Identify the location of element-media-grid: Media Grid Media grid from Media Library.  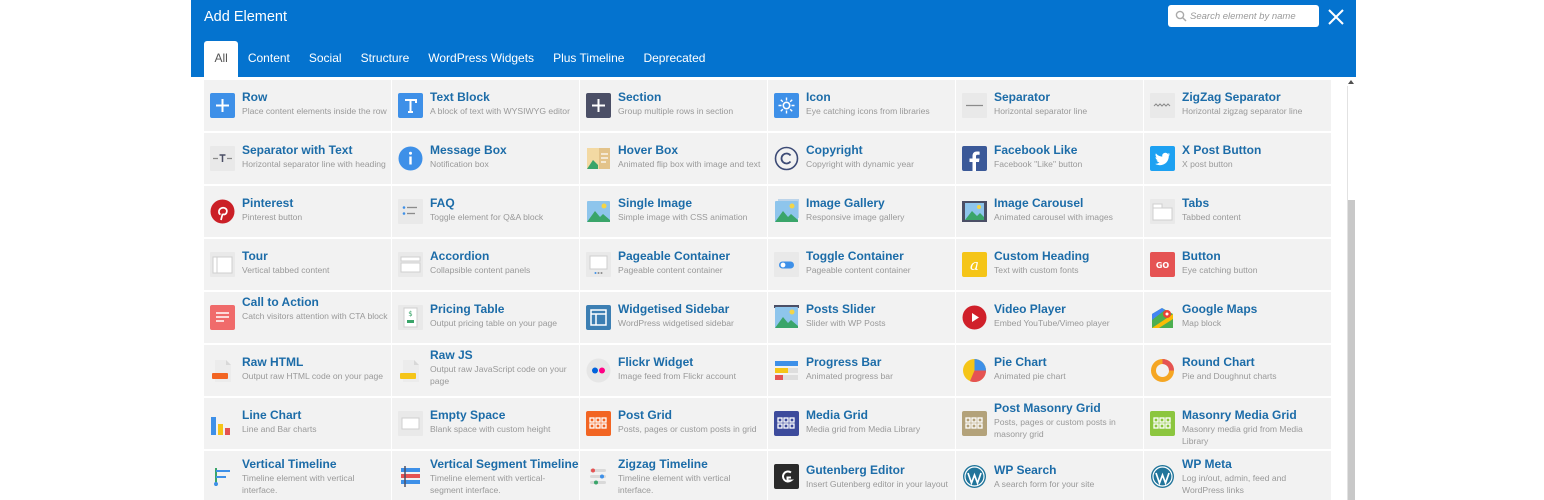
(861, 423).